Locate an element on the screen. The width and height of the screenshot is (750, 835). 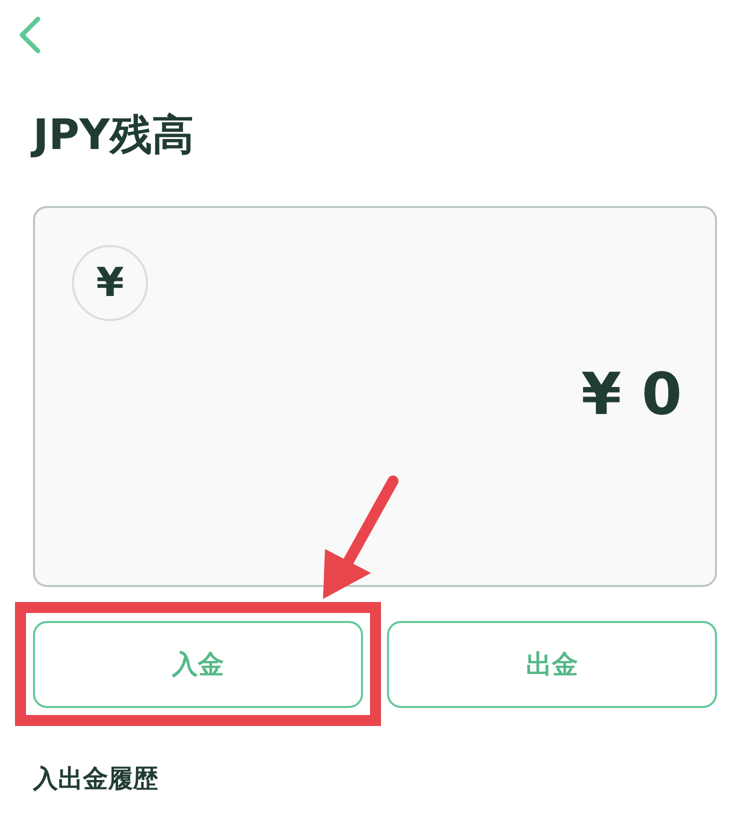
action-button: 入金 is located at coordinates (198, 664).